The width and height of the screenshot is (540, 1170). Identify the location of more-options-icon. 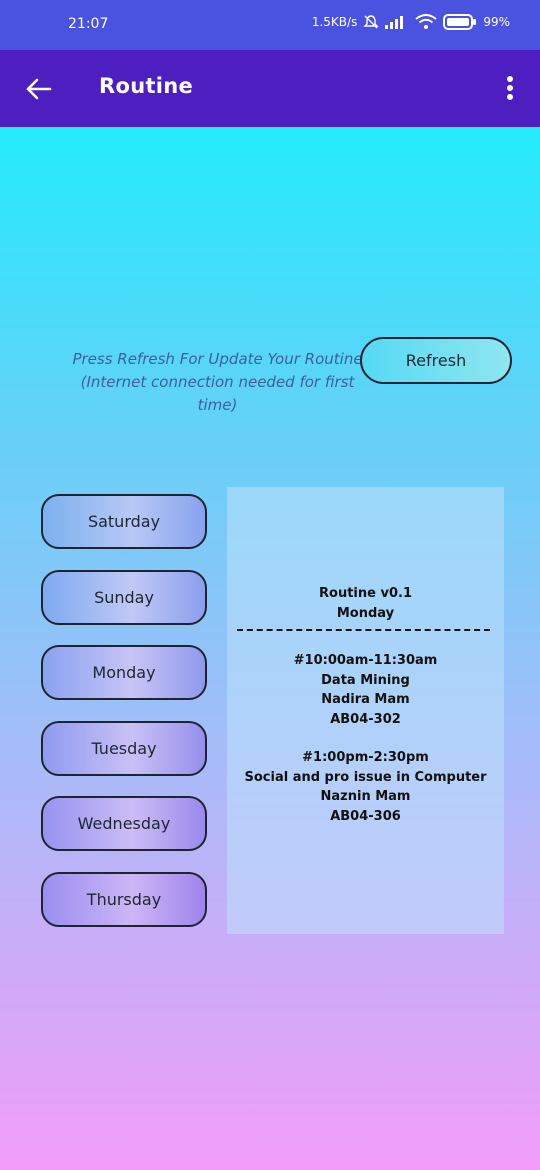
(510, 89).